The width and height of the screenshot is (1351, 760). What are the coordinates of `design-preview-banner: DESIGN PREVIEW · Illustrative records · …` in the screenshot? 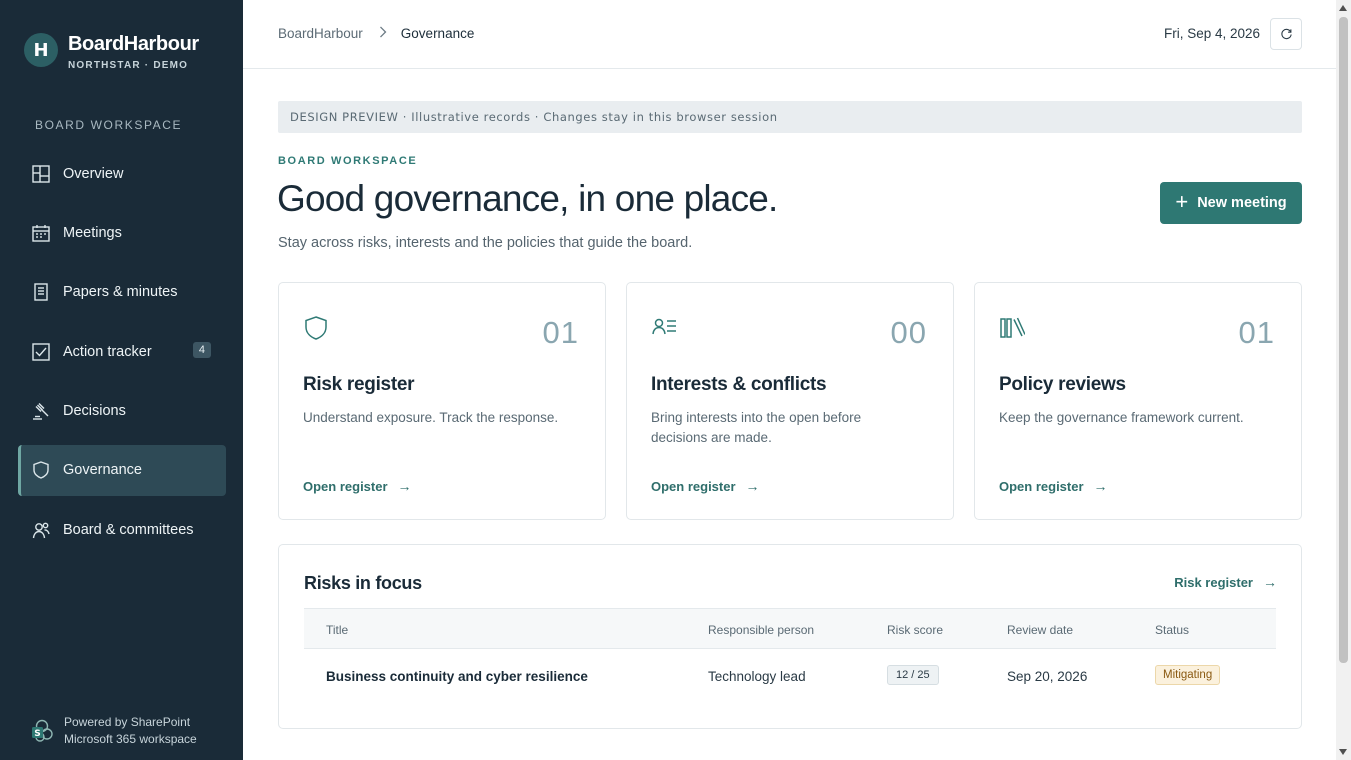 It's located at (790, 117).